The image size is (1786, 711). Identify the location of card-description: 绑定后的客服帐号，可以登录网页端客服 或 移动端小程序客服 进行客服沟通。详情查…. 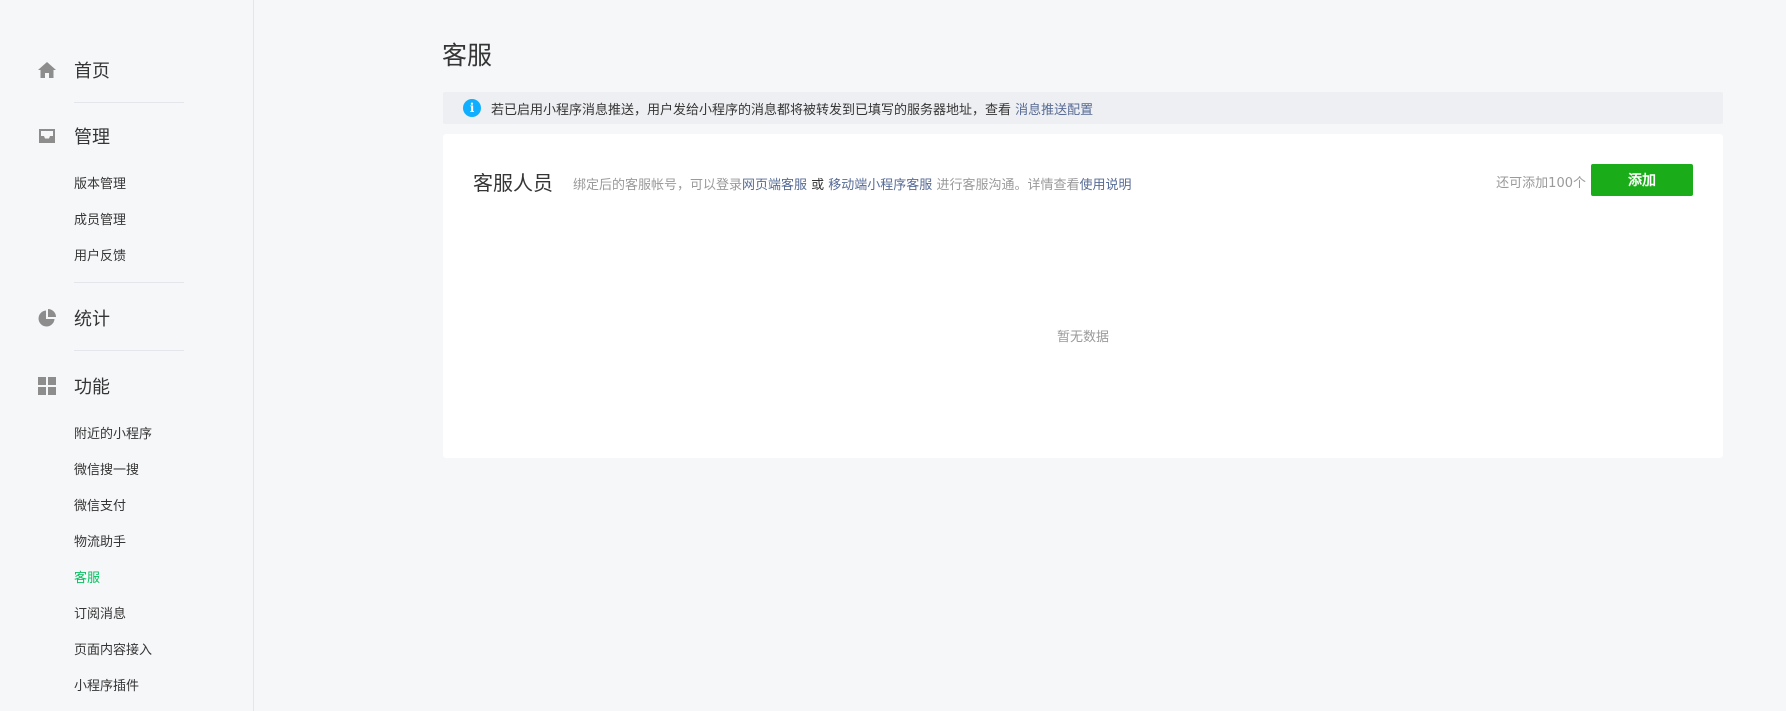
(852, 183).